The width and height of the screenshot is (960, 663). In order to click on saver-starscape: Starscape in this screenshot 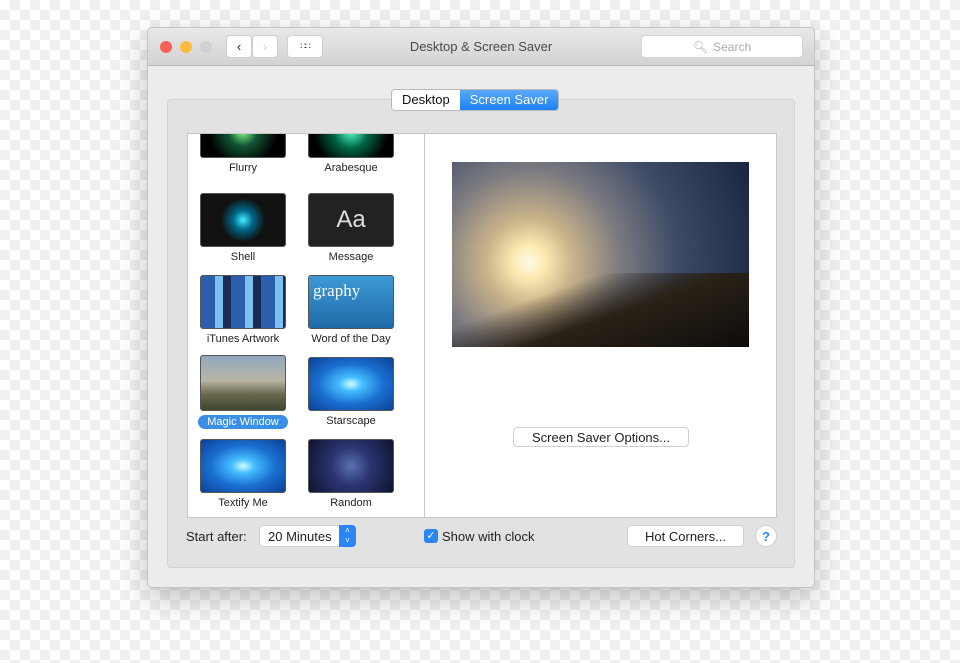, I will do `click(351, 392)`.